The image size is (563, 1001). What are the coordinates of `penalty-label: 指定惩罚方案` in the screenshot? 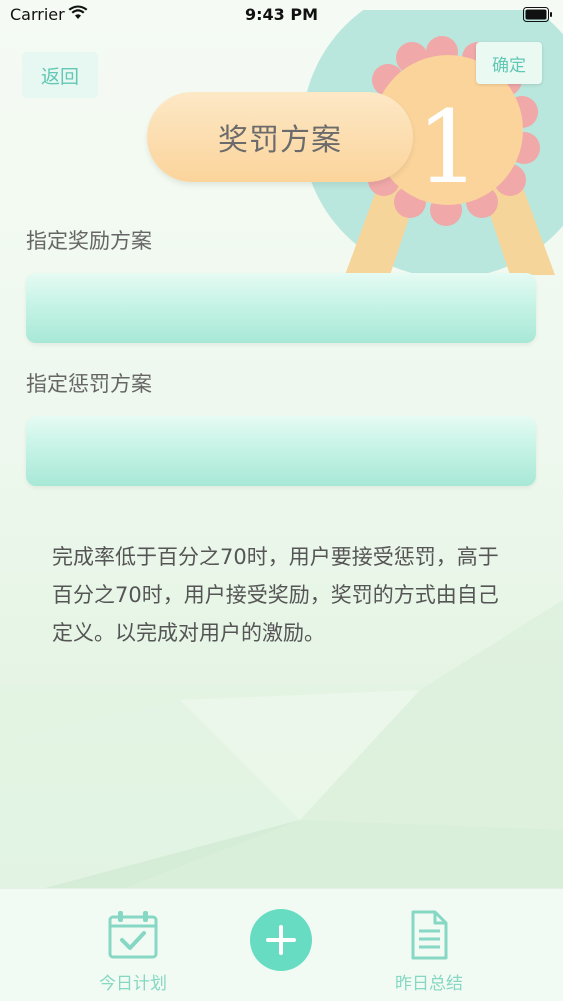 It's located at (89, 384).